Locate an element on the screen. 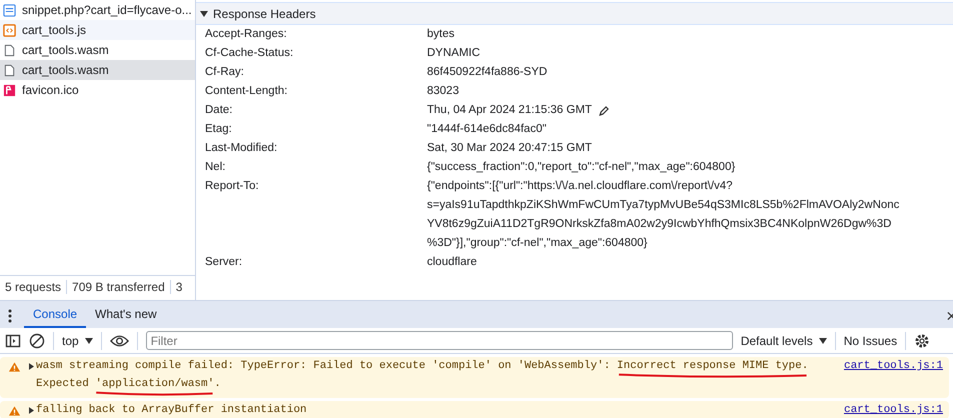 This screenshot has height=418, width=953. issues-button: No Issues is located at coordinates (871, 341).